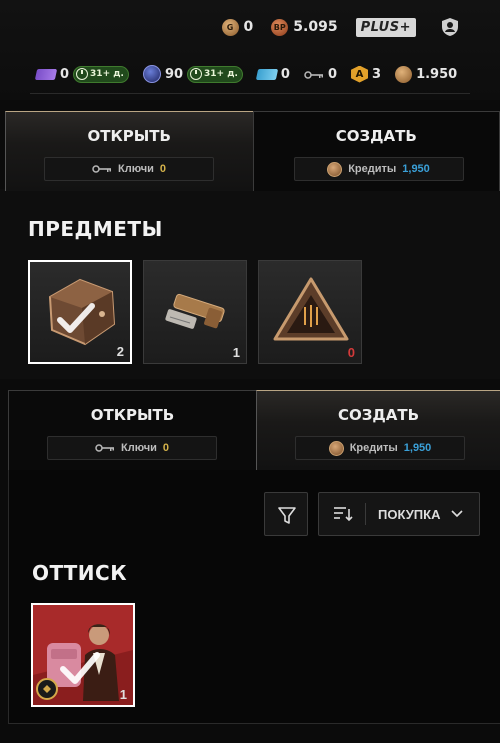 This screenshot has width=500, height=743. Describe the element at coordinates (107, 74) in the screenshot. I see `purple-ticket-timer-text: 31+ д.` at that location.